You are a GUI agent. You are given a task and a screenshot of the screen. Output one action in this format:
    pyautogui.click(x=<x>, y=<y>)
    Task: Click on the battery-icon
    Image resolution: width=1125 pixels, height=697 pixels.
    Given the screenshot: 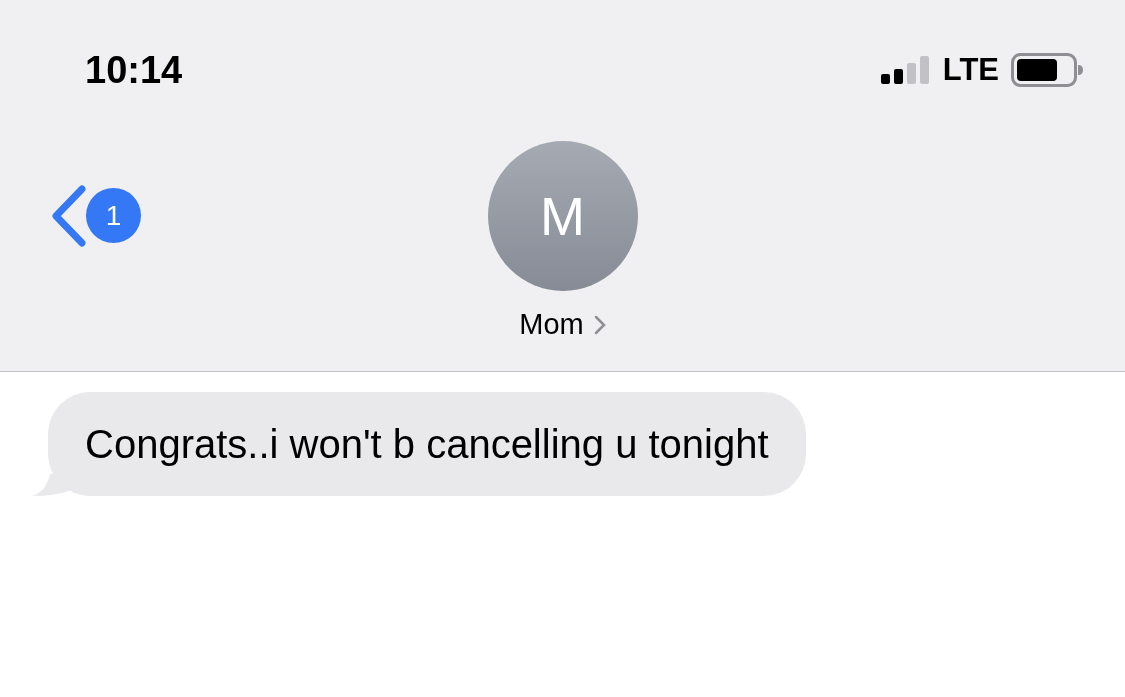 What is the action you would take?
    pyautogui.click(x=1047, y=70)
    